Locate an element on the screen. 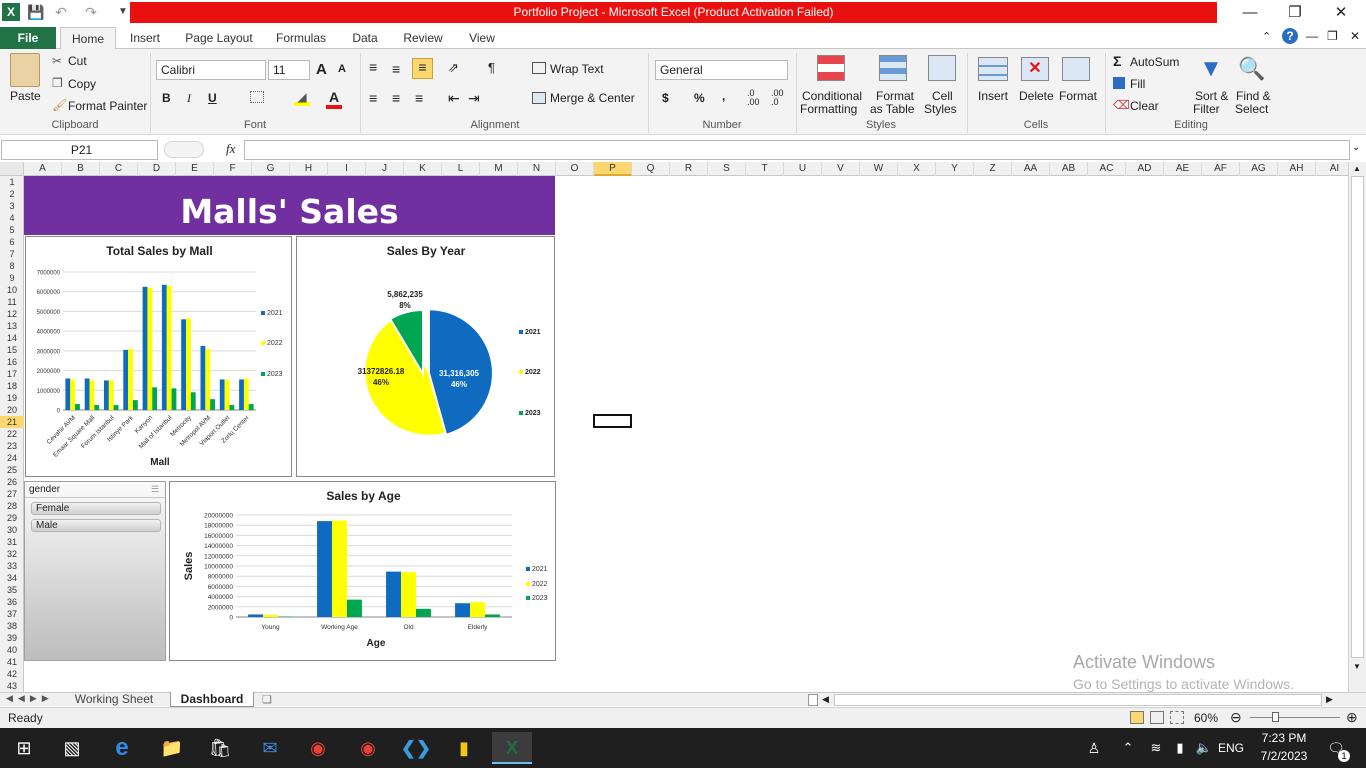  row-header-17: 17 is located at coordinates (12, 374).